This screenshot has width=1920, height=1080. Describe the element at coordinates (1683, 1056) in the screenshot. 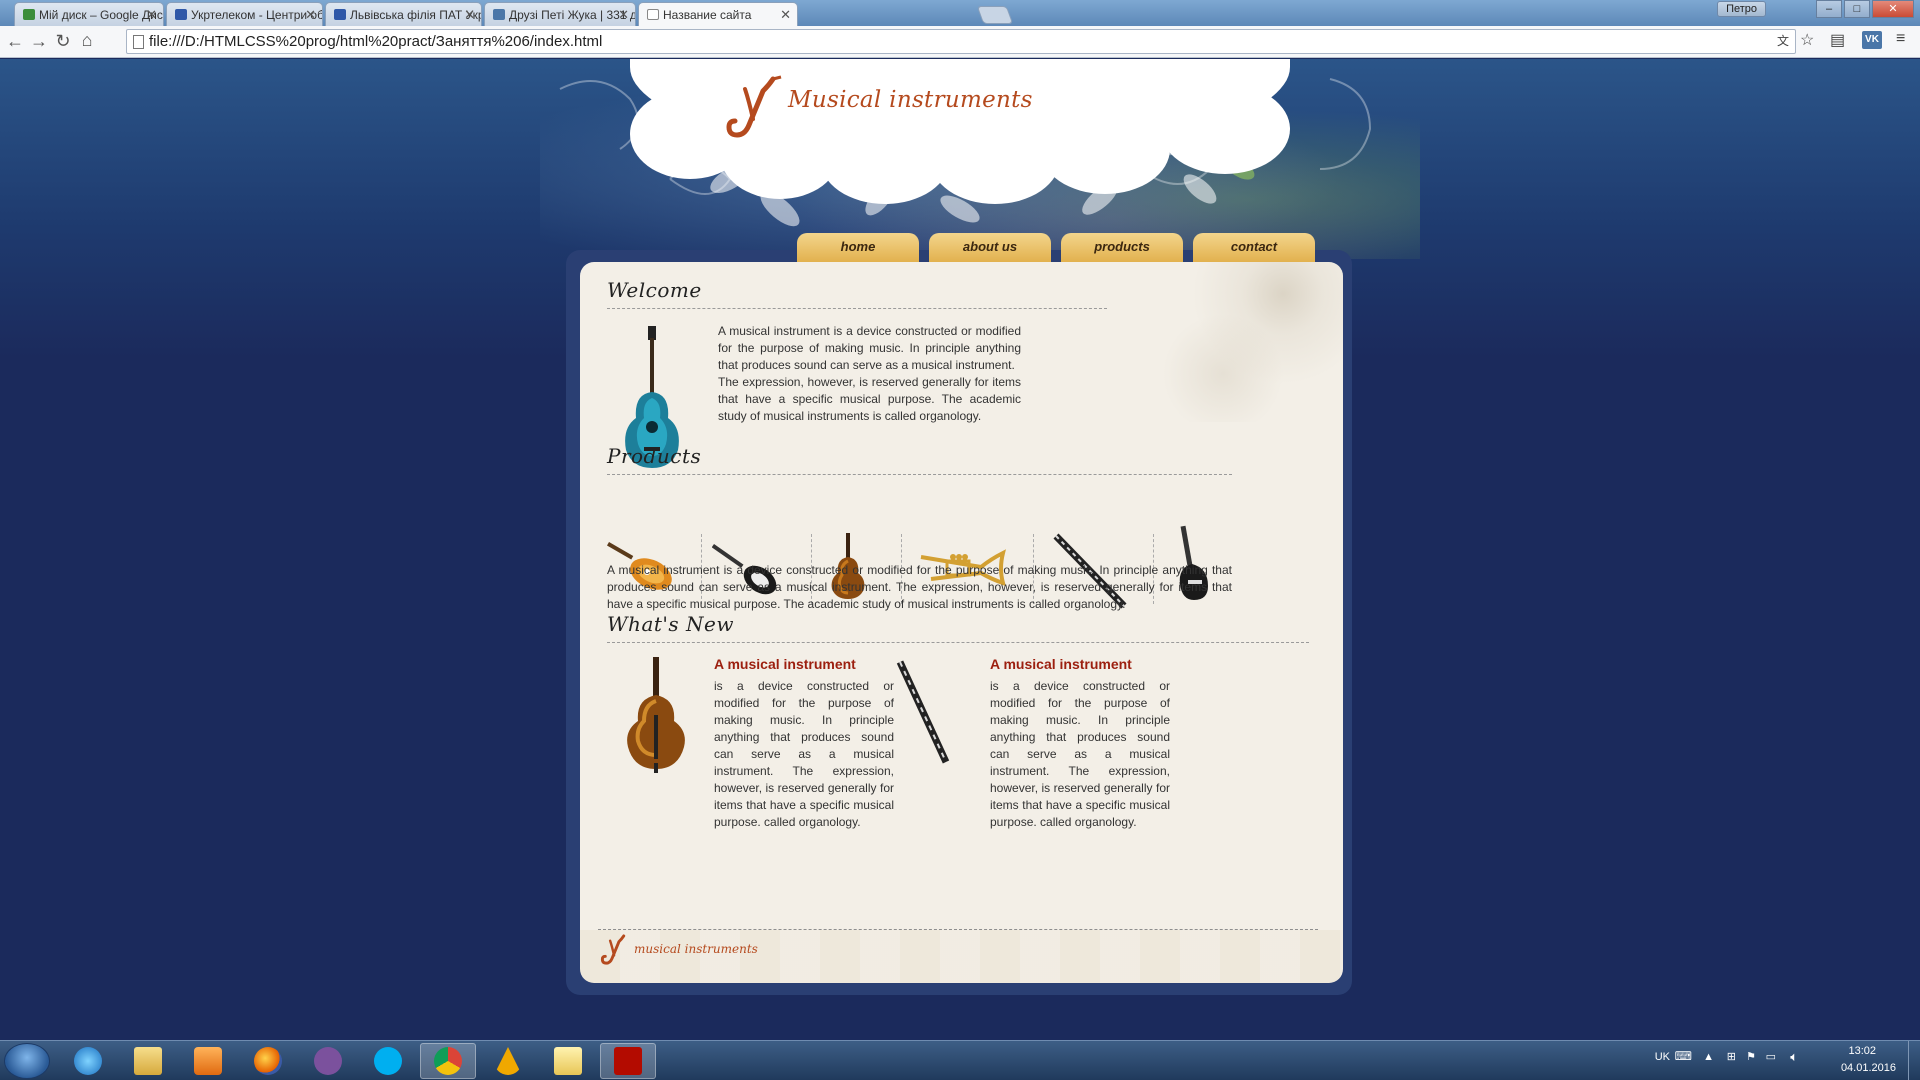

I see `keyboard-icon: ⌨` at that location.